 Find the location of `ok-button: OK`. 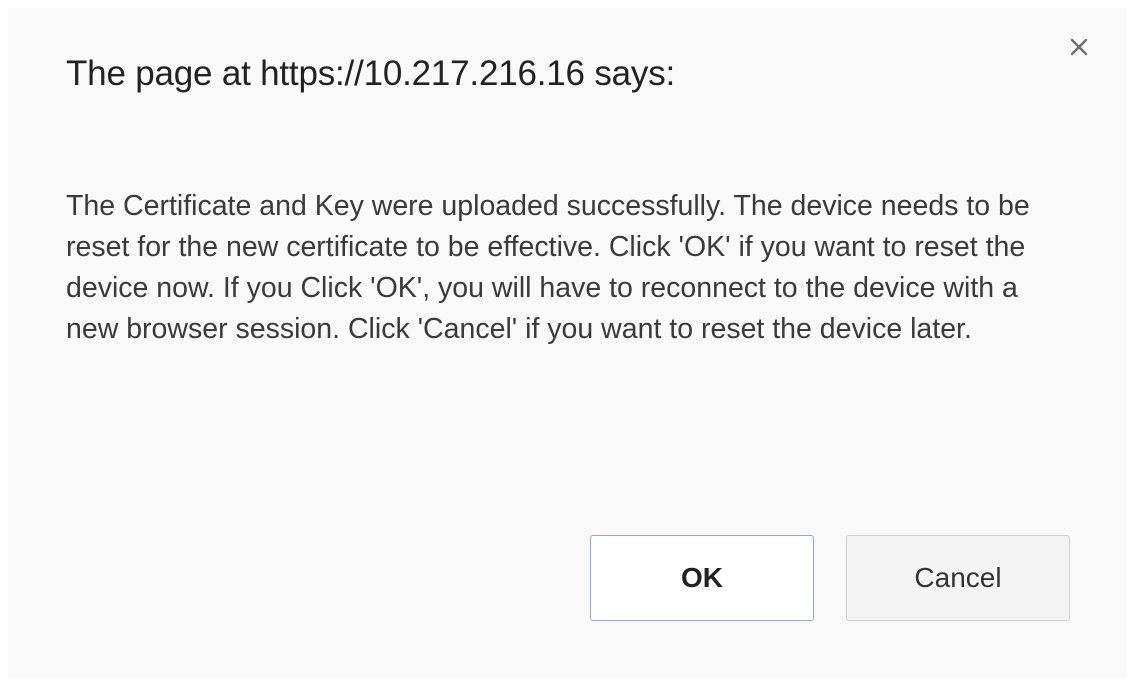

ok-button: OK is located at coordinates (702, 578).